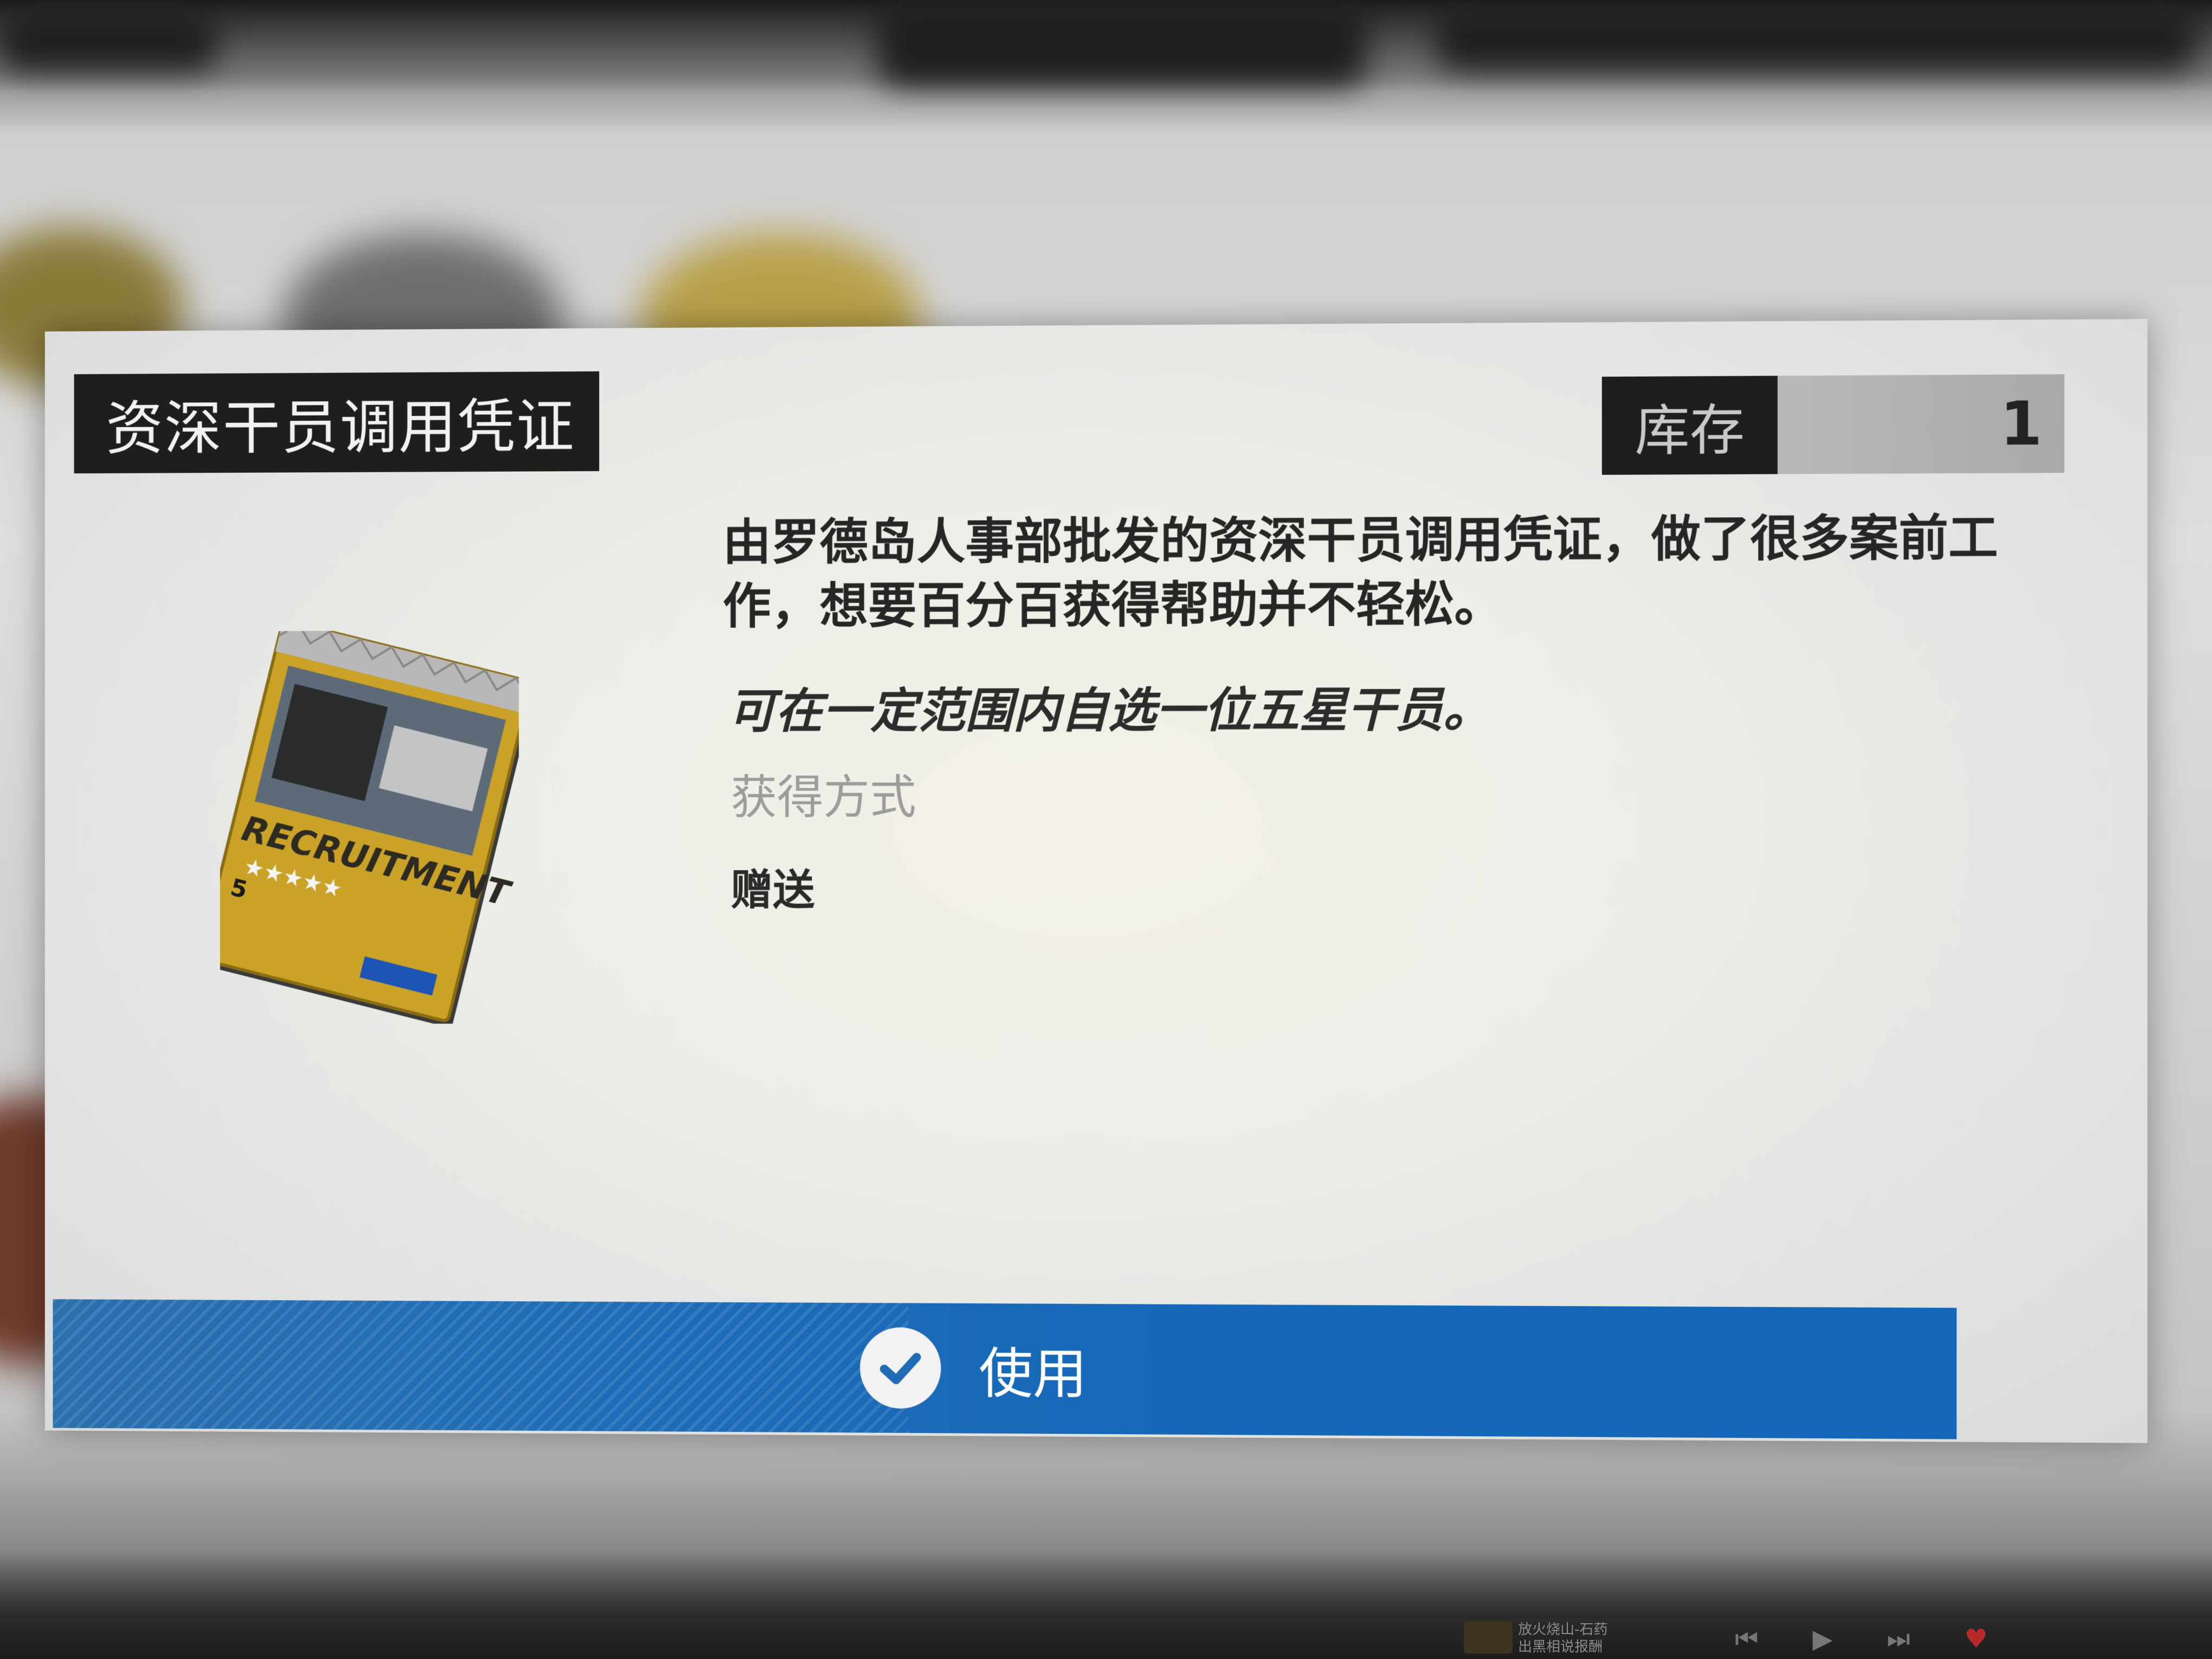 This screenshot has width=2212, height=1659. I want to click on stock-count: 1, so click(2020, 423).